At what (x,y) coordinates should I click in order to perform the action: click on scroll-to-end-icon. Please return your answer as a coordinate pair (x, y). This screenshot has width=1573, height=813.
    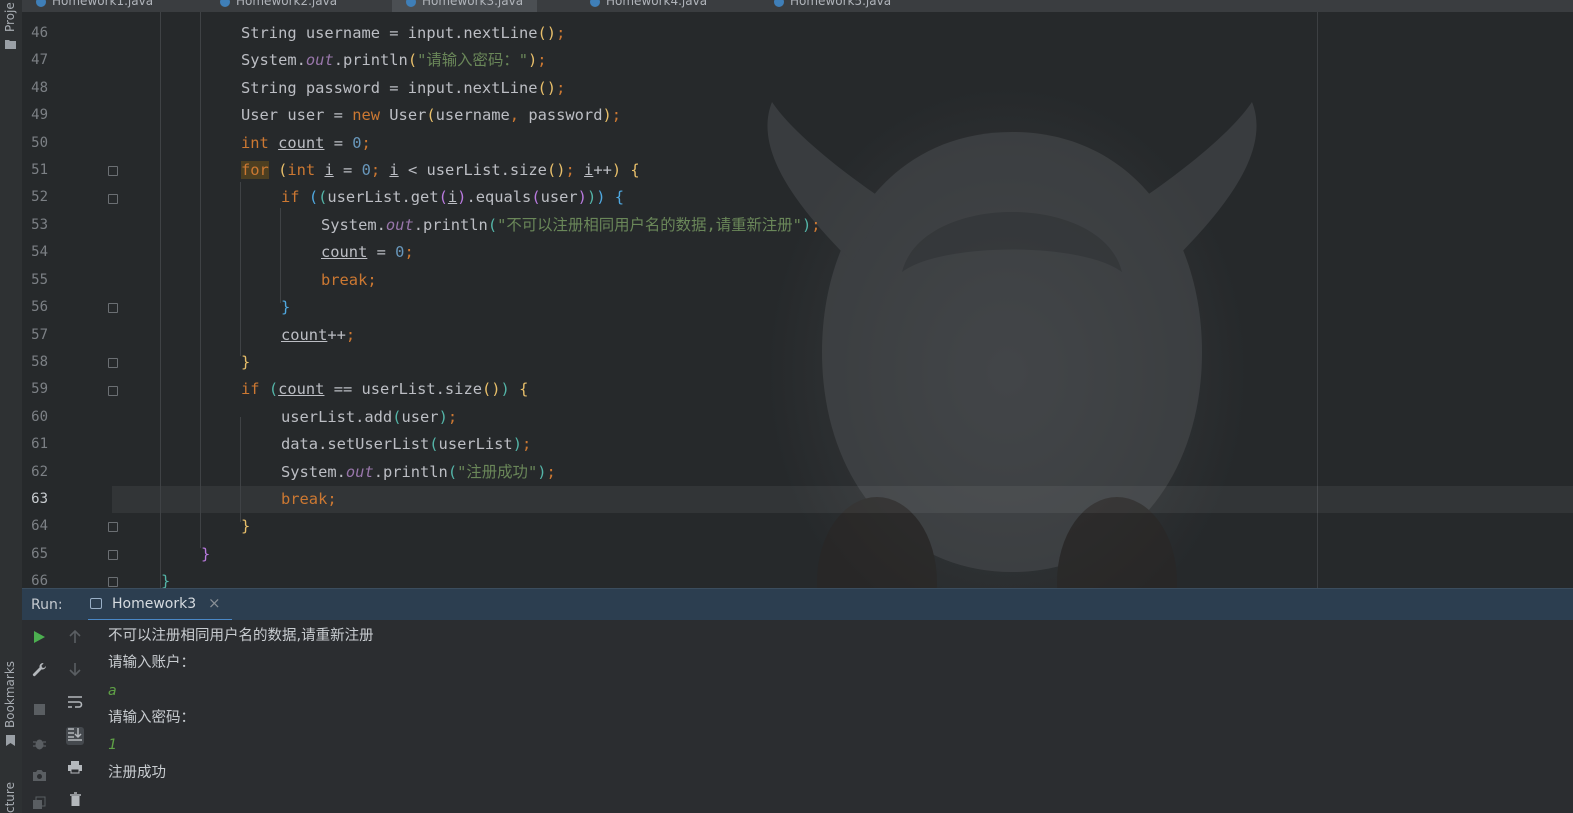
    Looking at the image, I should click on (75, 736).